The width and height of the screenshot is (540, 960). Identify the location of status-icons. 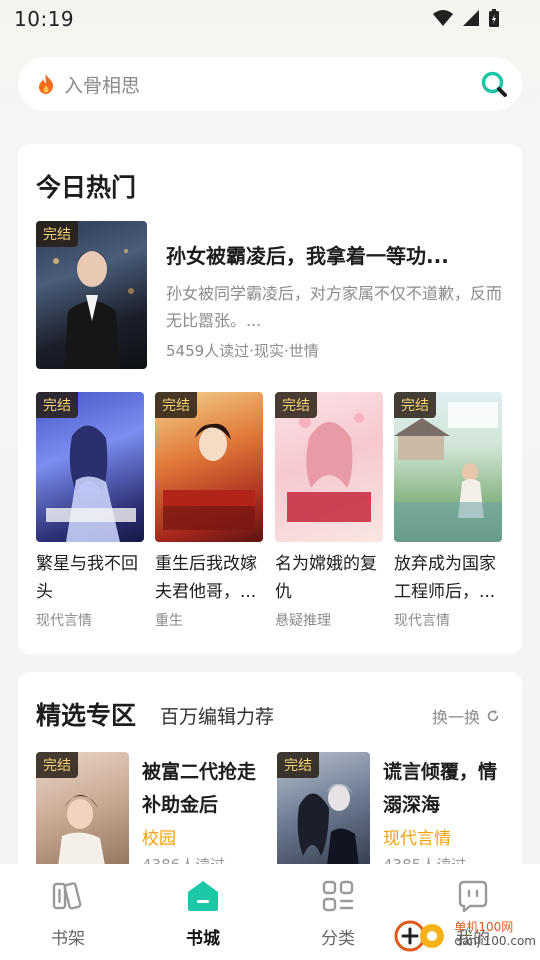
(466, 18).